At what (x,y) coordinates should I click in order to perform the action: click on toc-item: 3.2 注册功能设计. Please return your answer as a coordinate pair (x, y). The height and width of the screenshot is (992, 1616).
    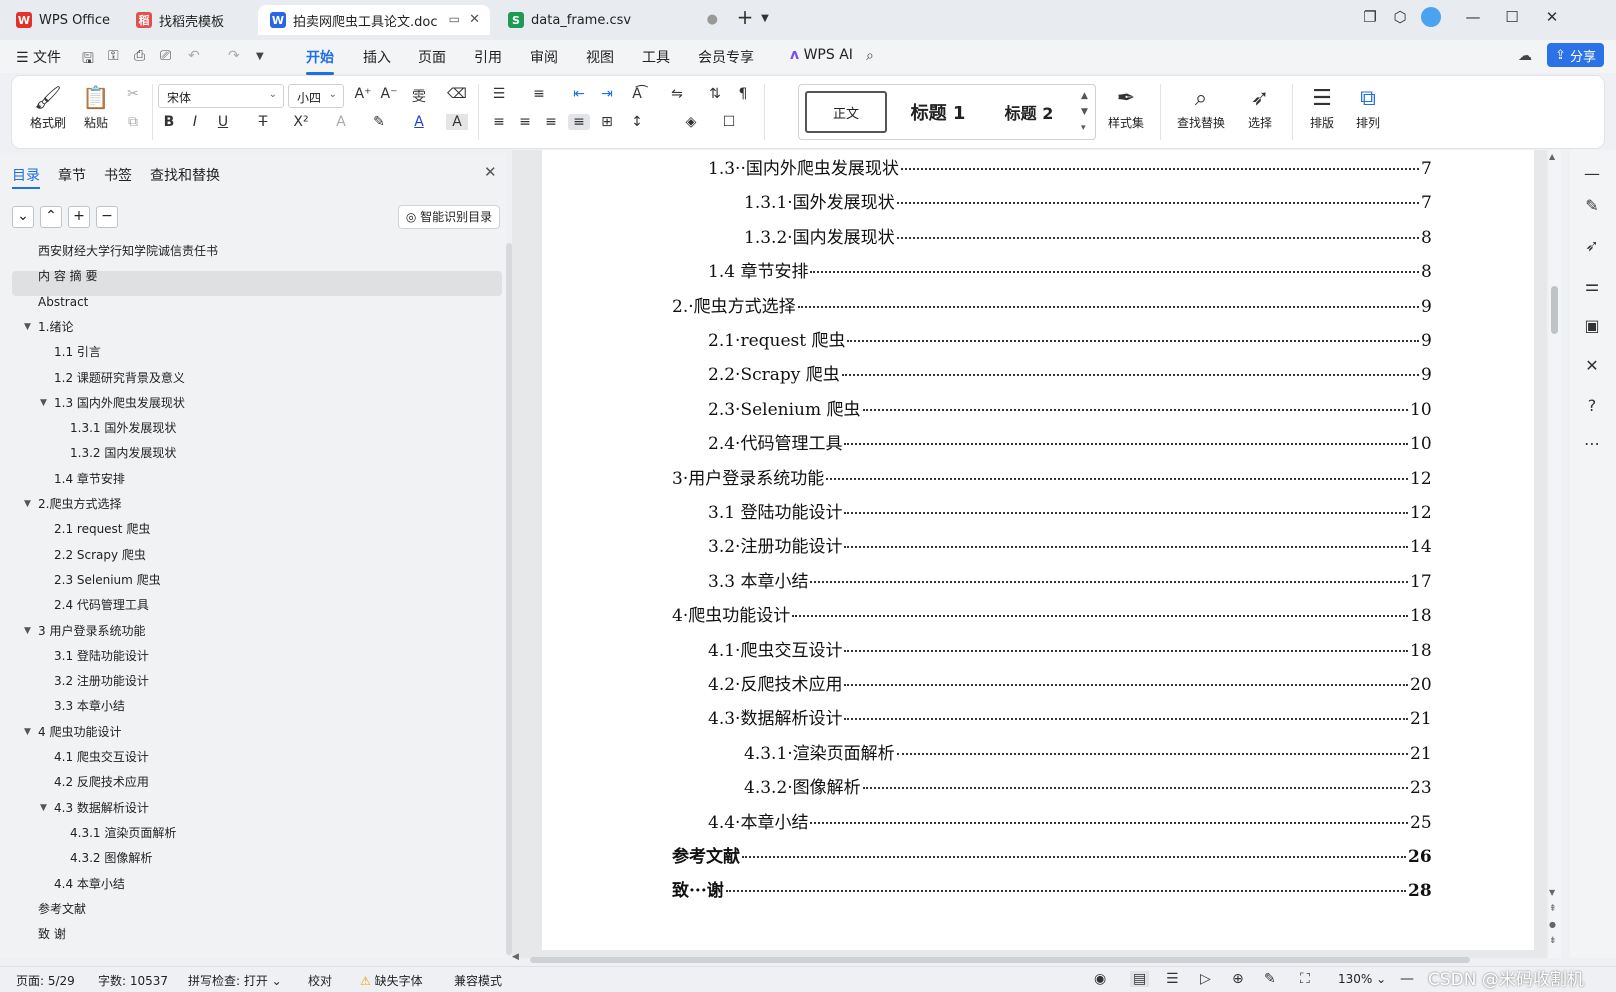
    Looking at the image, I should click on (101, 681).